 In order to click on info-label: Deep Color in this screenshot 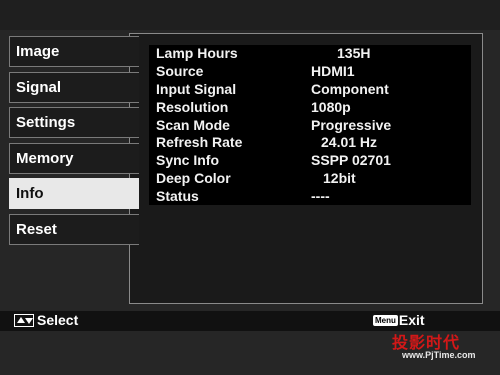, I will do `click(193, 177)`.